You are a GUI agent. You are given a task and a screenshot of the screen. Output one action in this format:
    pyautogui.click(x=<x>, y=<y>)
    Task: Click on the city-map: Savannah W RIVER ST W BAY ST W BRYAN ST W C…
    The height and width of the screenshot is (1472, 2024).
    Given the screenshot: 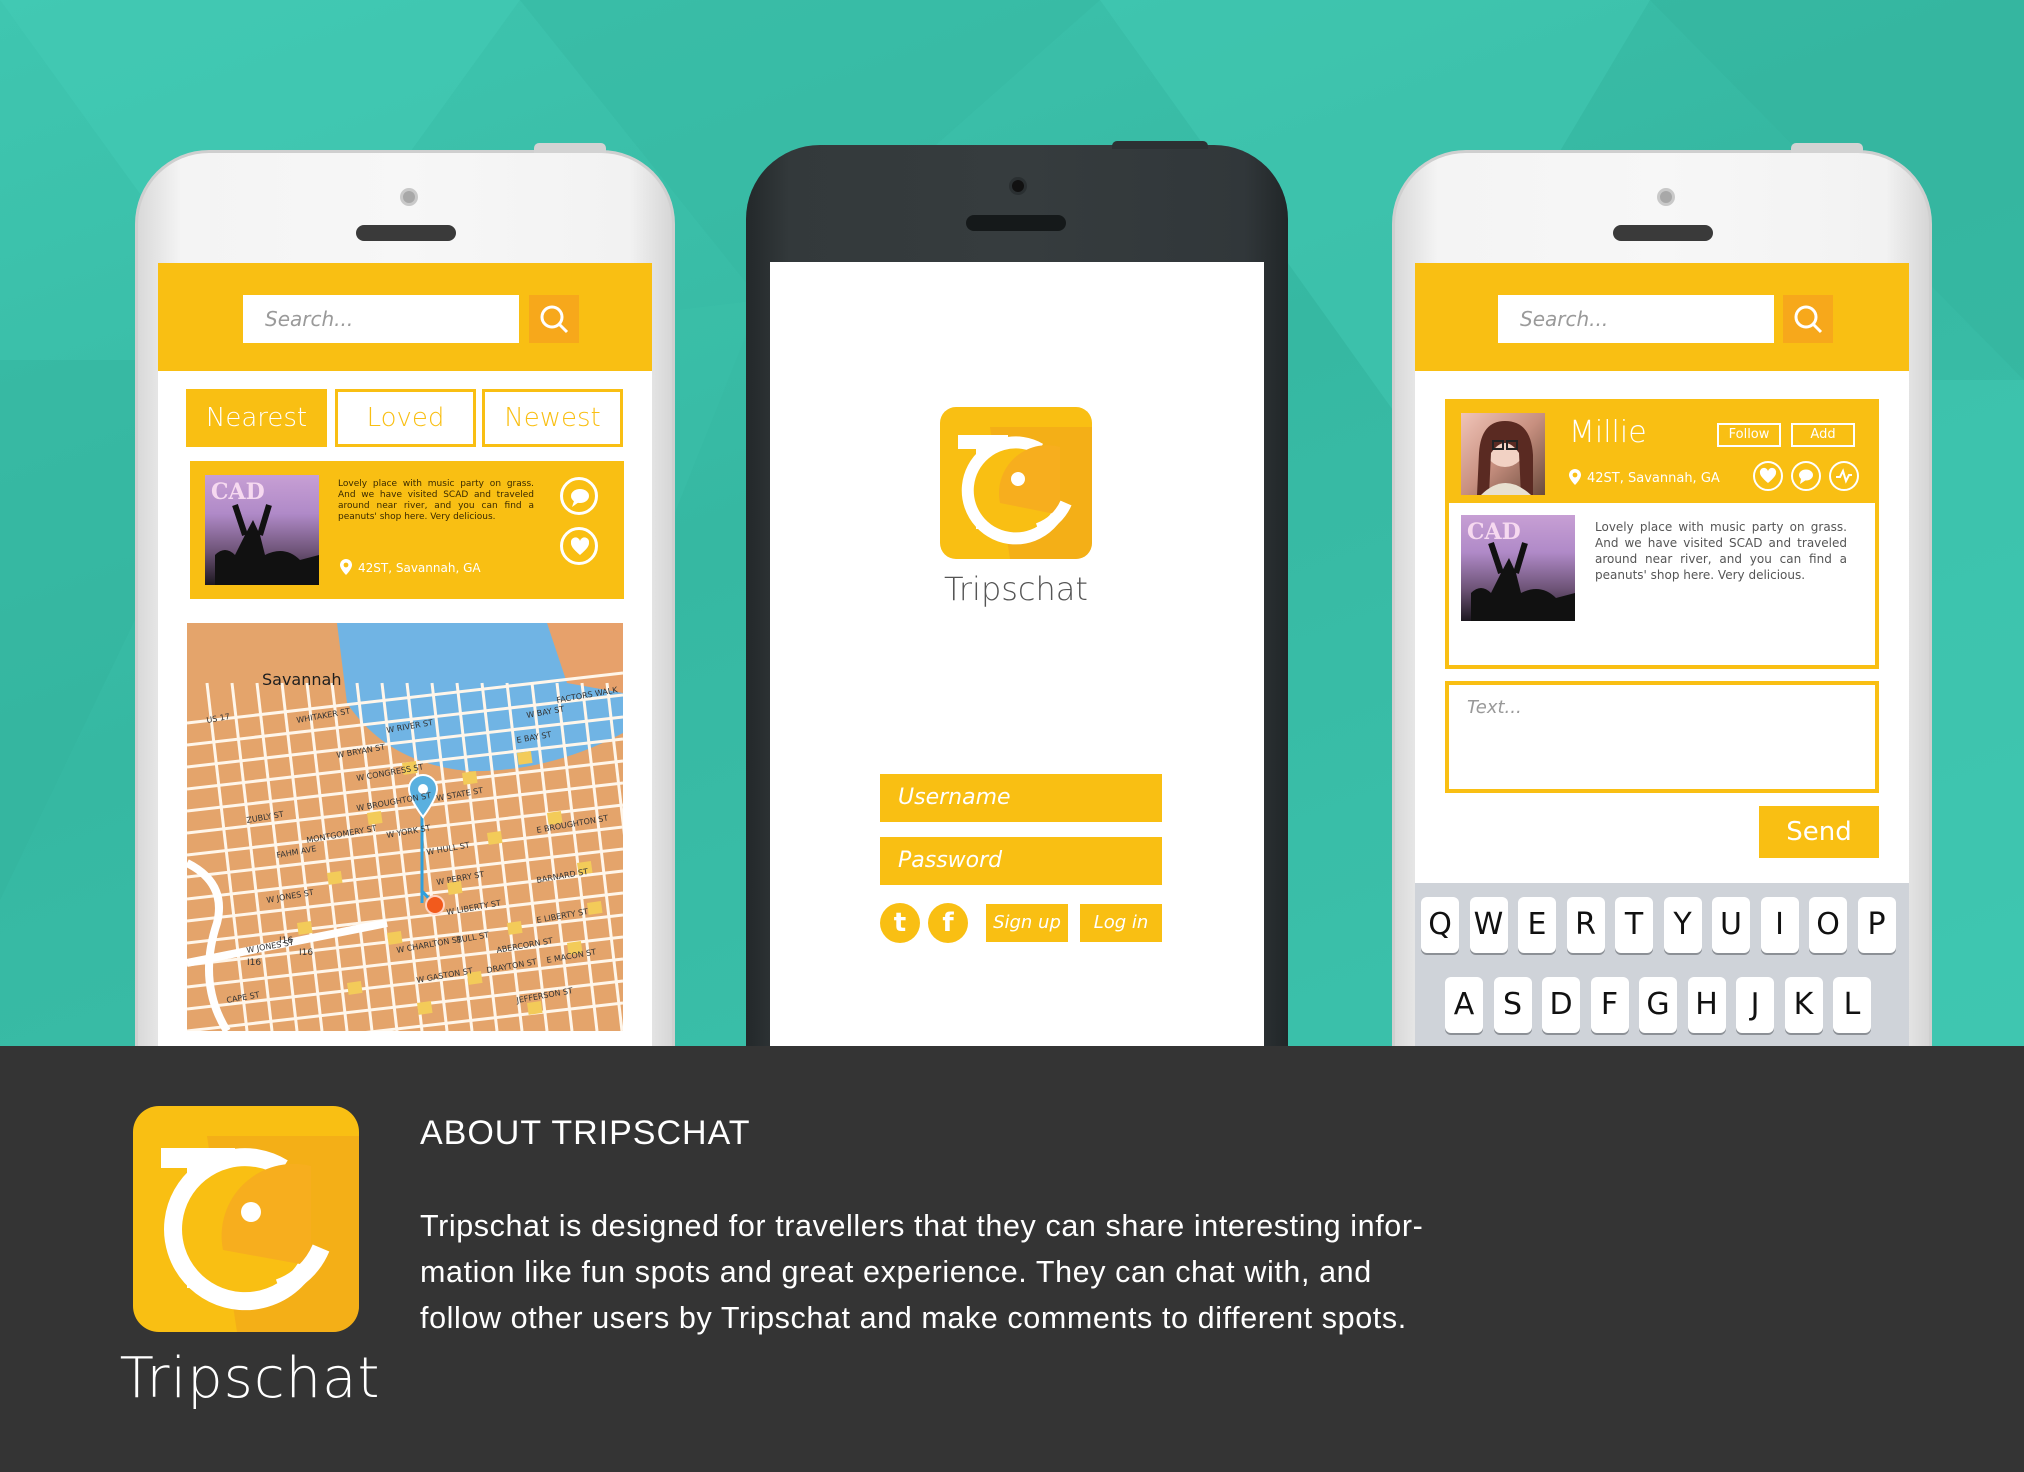 What is the action you would take?
    pyautogui.click(x=405, y=827)
    